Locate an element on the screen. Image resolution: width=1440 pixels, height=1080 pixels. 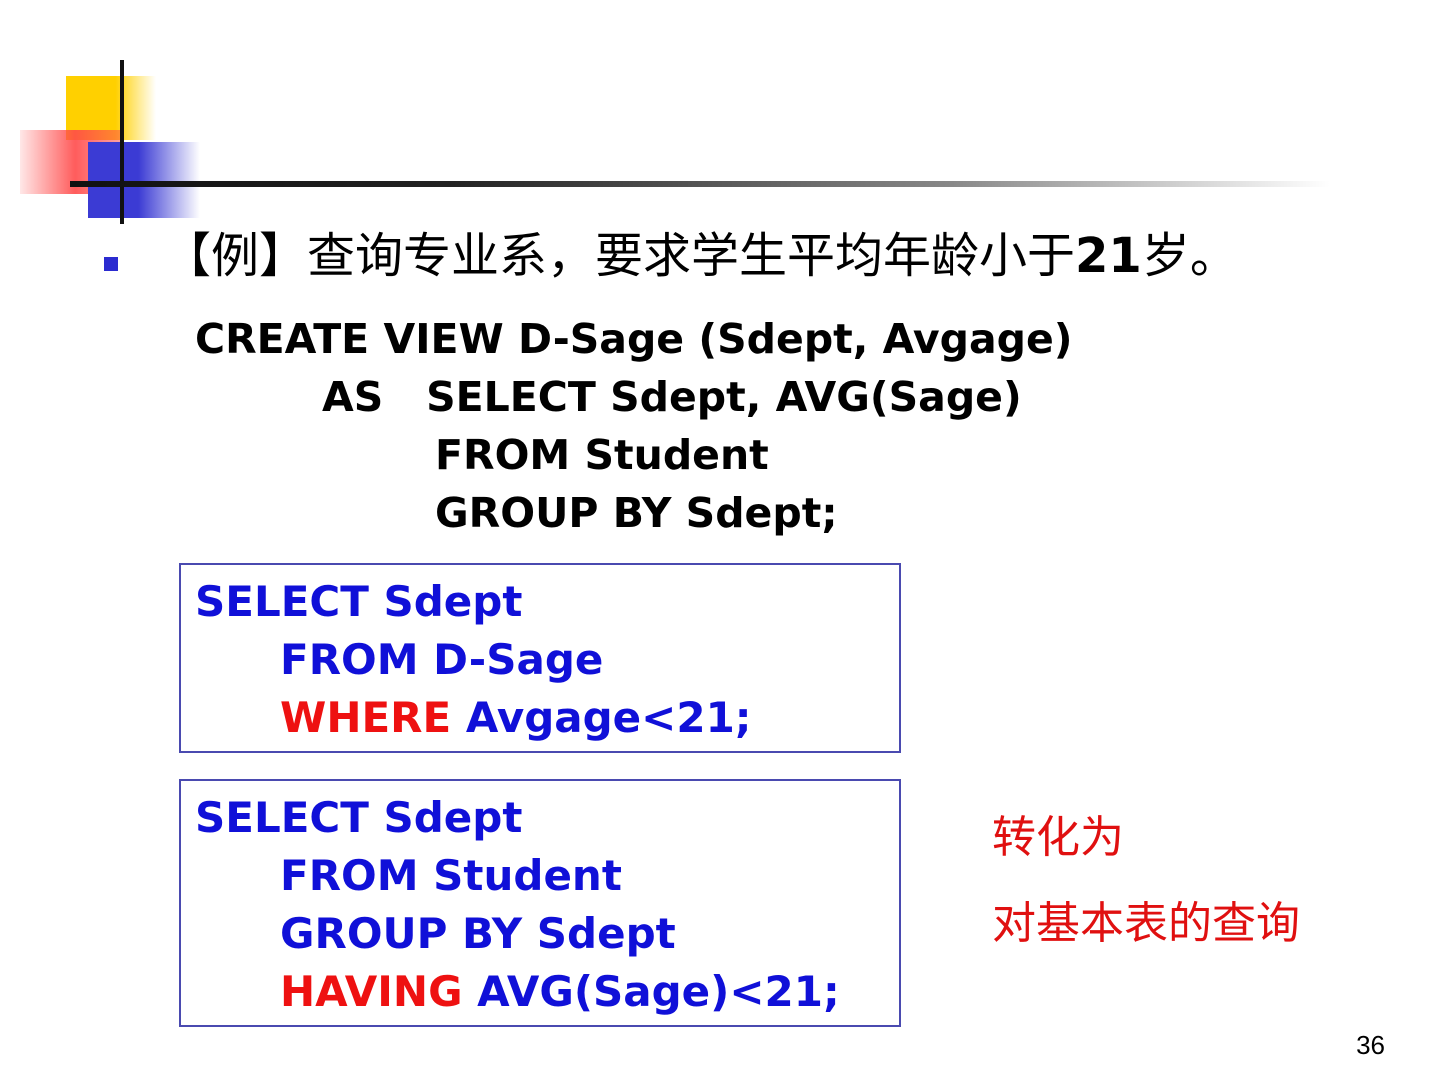
where-keyword: WHERE is located at coordinates (366, 717).